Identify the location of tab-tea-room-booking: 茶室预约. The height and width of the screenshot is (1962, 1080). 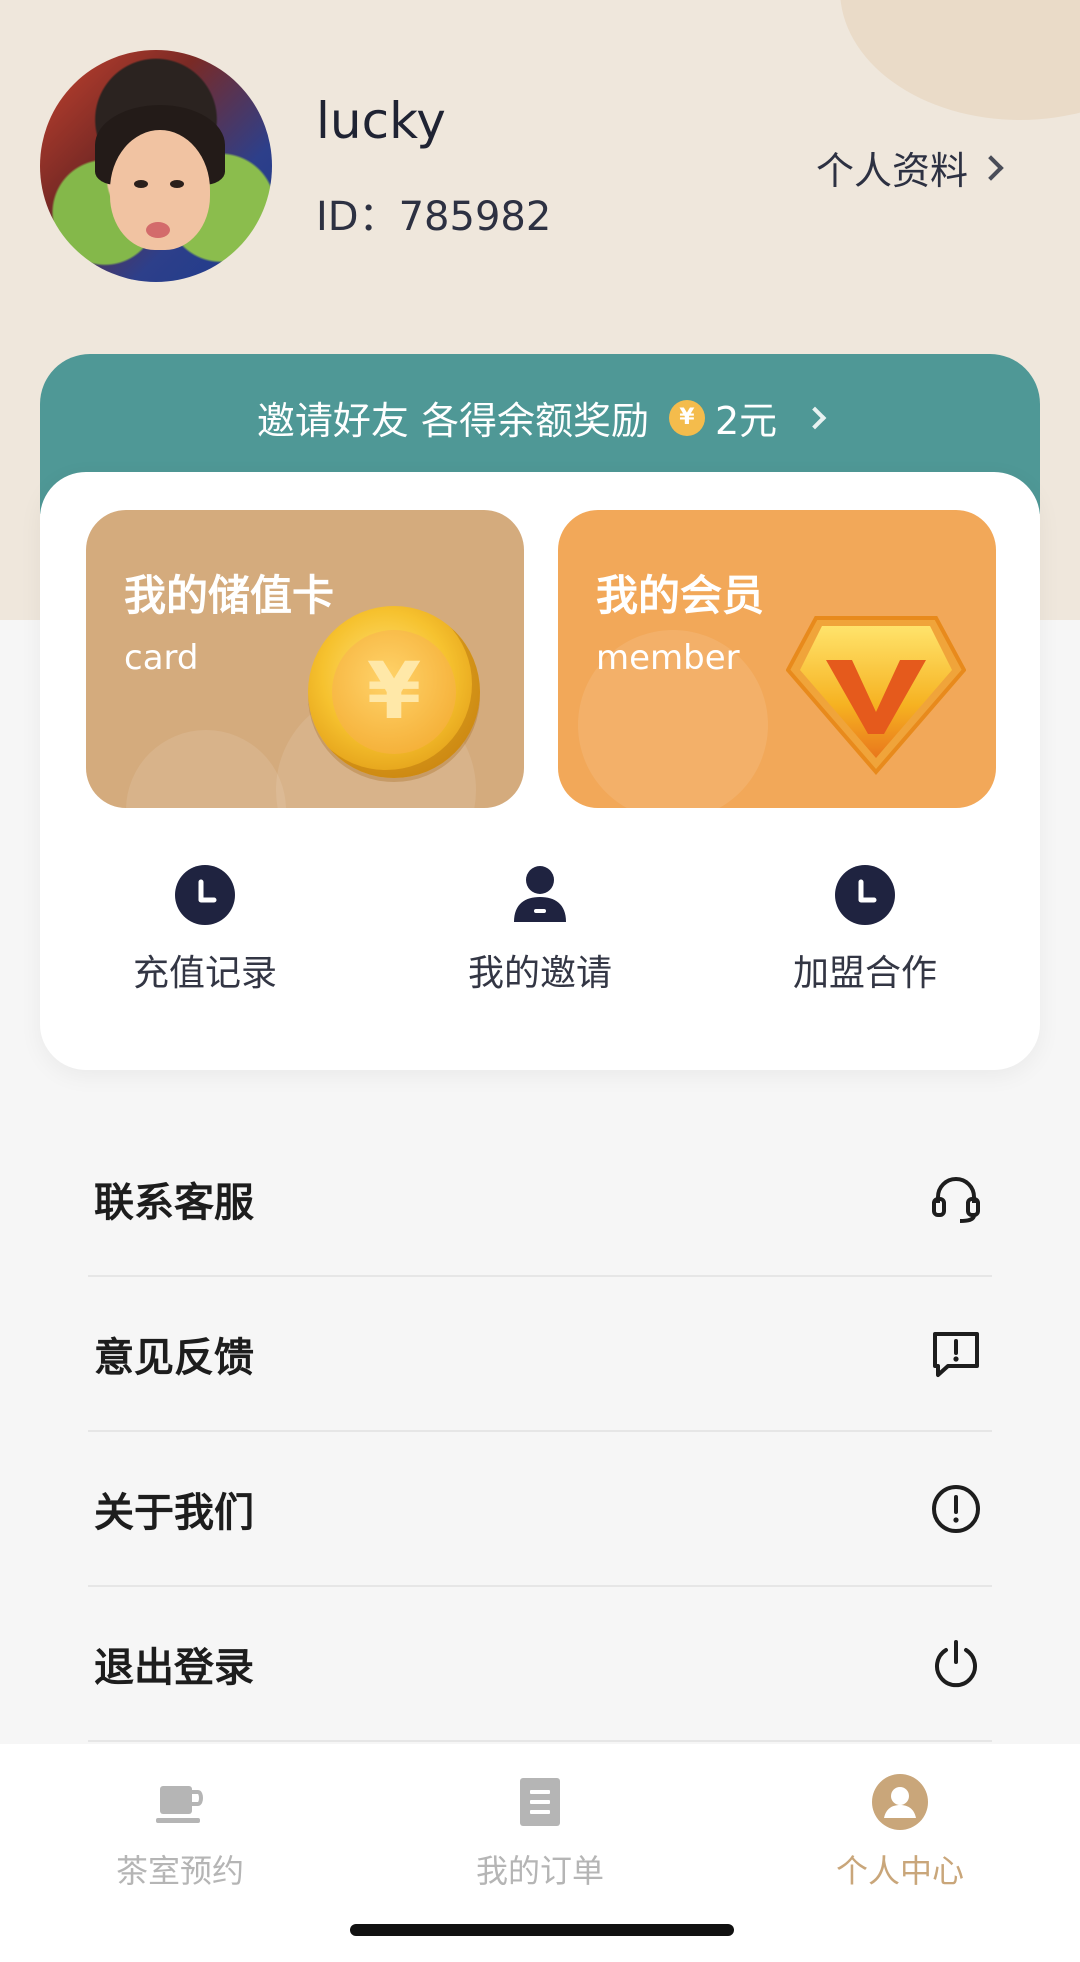
(180, 1832).